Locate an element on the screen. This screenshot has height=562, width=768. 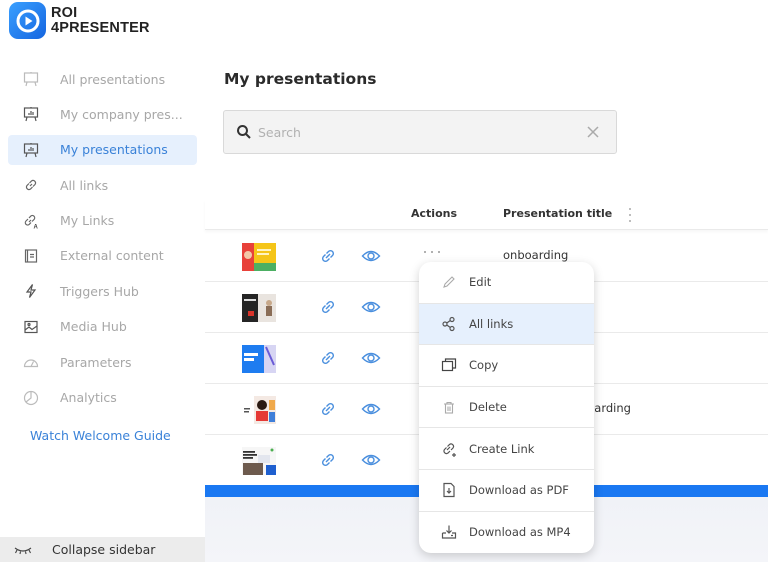
sidebar-item-label: Triggers Hub is located at coordinates (99, 291).